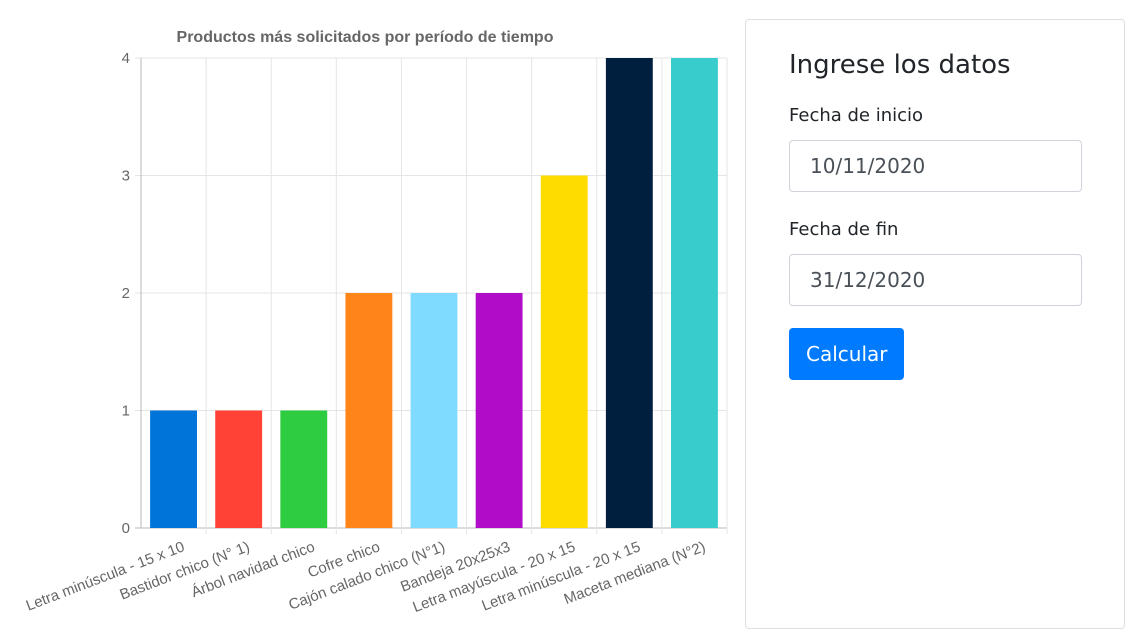 The image size is (1130, 629). What do you see at coordinates (126, 411) in the screenshot?
I see `y-tick-label: 1` at bounding box center [126, 411].